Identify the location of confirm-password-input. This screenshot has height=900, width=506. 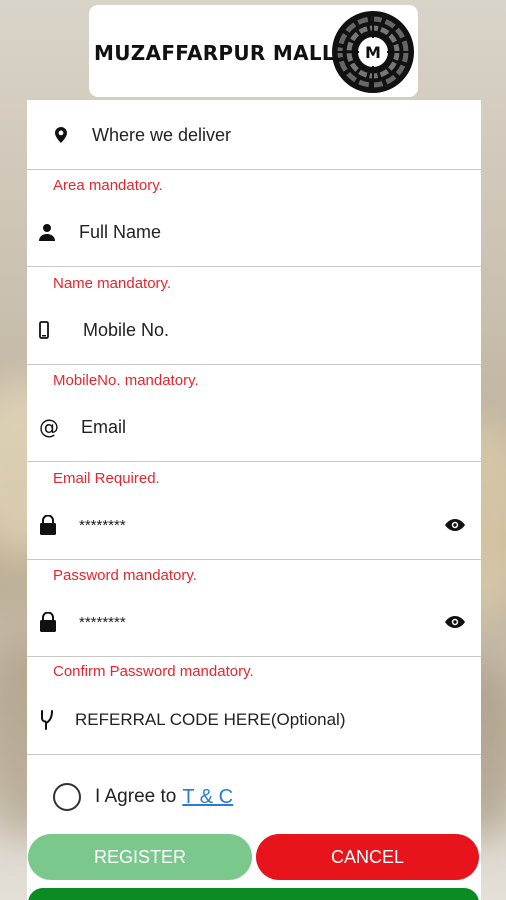
(249, 622).